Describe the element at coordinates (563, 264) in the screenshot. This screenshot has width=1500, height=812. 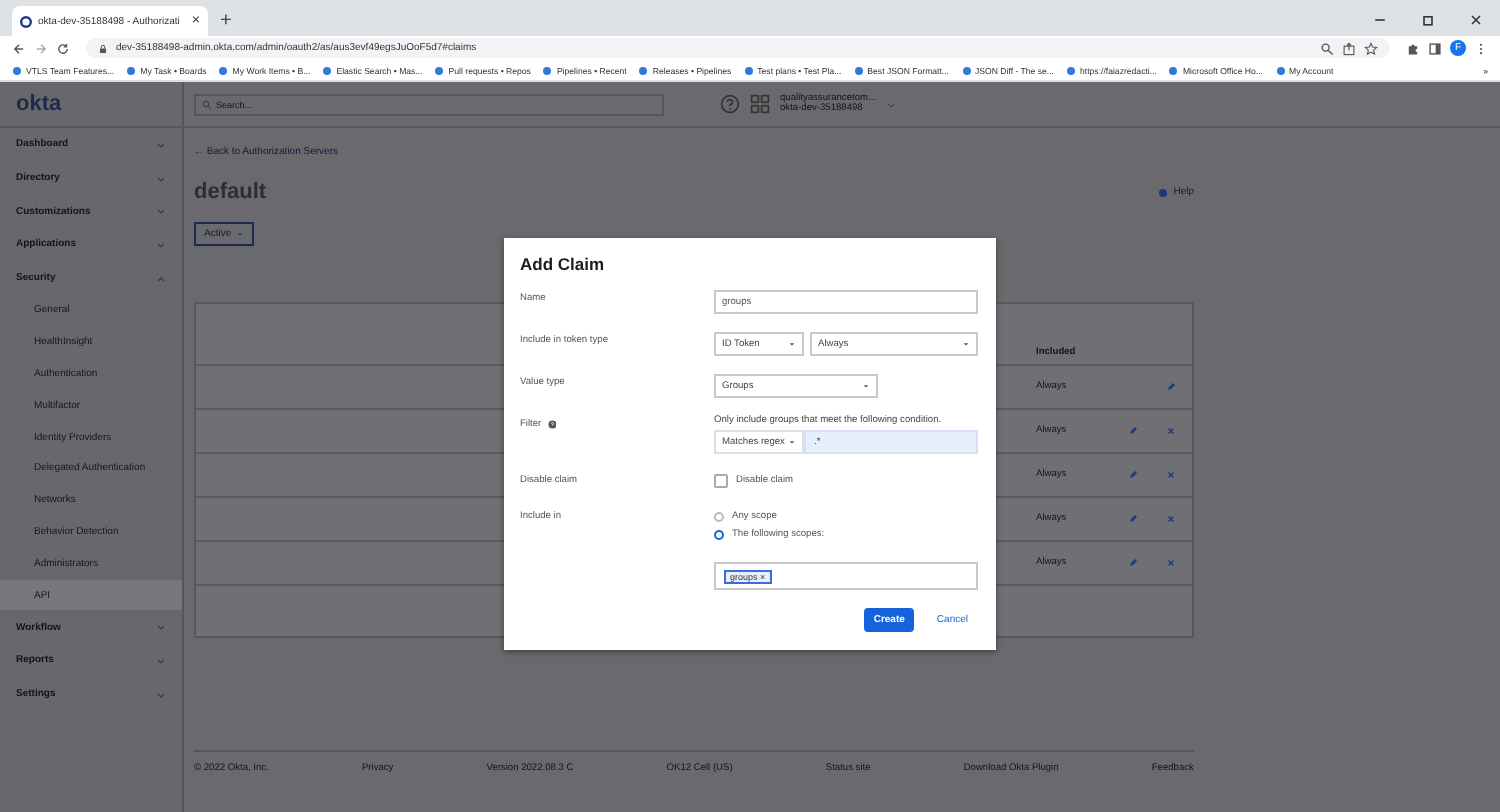
I see `dialog-title: Add Claim` at that location.